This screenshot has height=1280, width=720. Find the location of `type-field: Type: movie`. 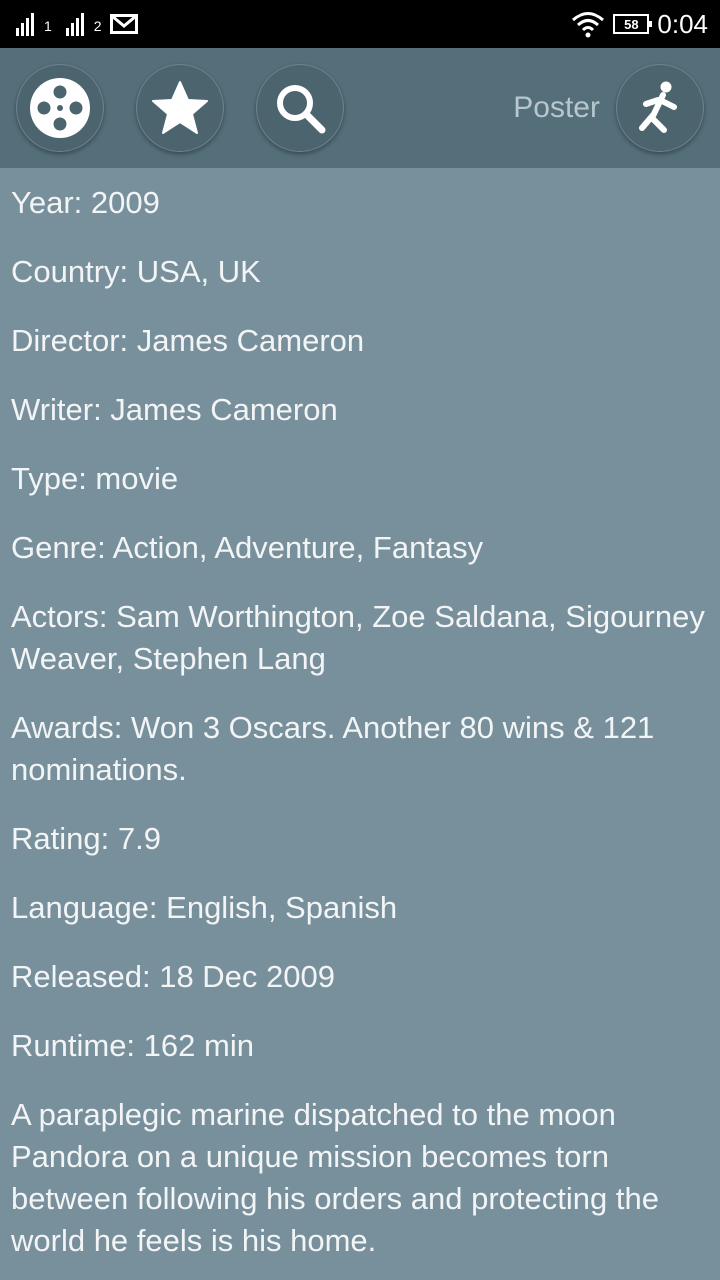

type-field: Type: movie is located at coordinates (95, 478).